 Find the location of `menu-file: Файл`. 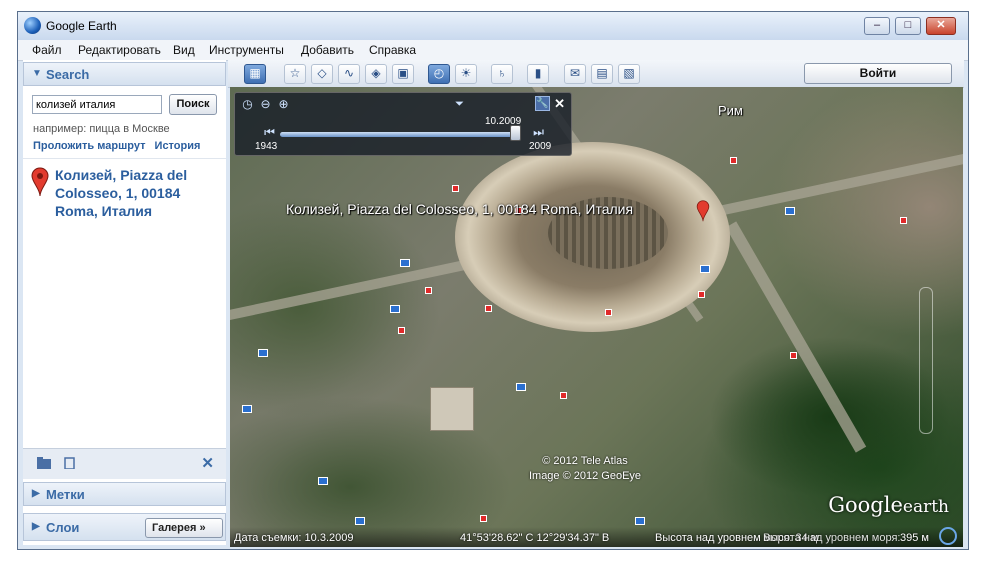

menu-file: Файл is located at coordinates (47, 50).